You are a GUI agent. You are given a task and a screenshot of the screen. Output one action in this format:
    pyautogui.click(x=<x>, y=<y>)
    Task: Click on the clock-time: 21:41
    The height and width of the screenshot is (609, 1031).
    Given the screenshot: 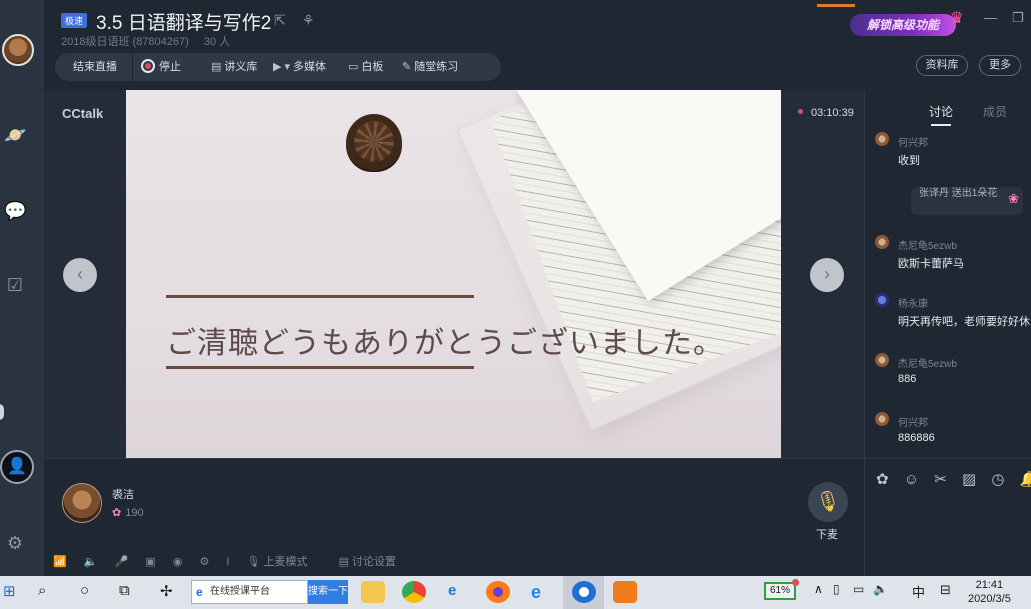 What is the action you would take?
    pyautogui.click(x=989, y=585)
    